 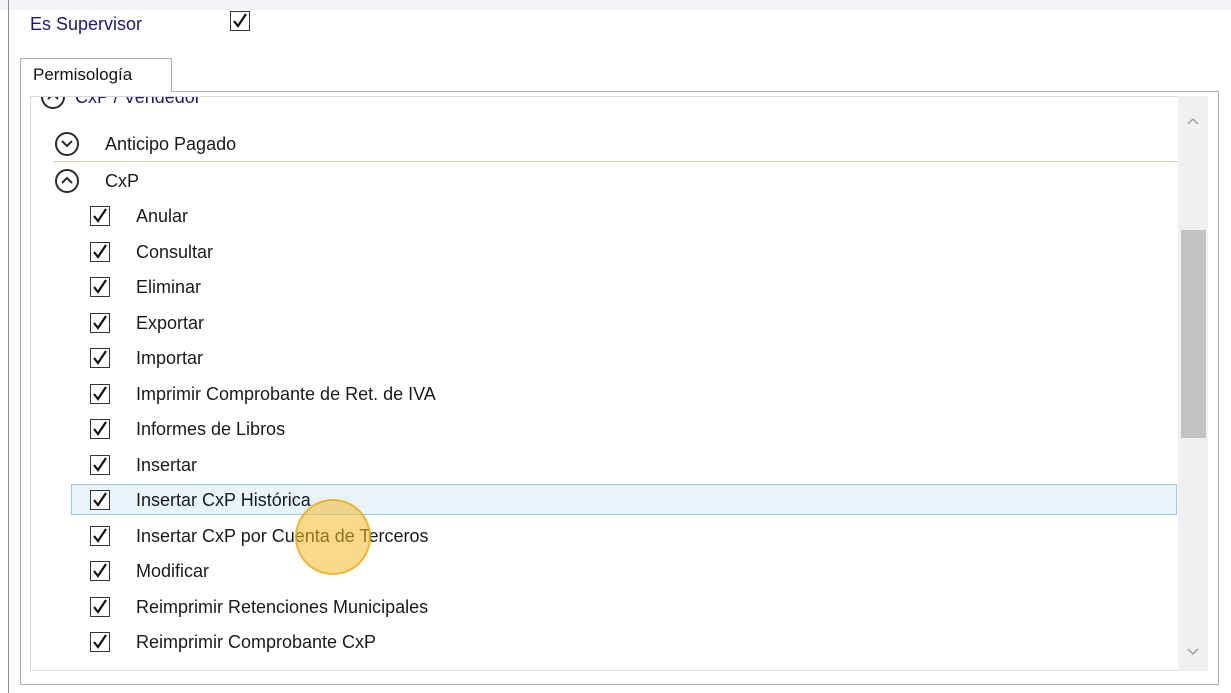 I want to click on permission-label: Reimprimir Retenciones Municipales, so click(x=282, y=607).